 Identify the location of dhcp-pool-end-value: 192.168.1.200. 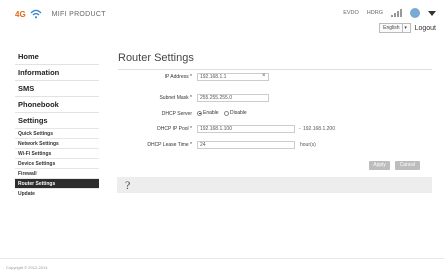
(319, 129).